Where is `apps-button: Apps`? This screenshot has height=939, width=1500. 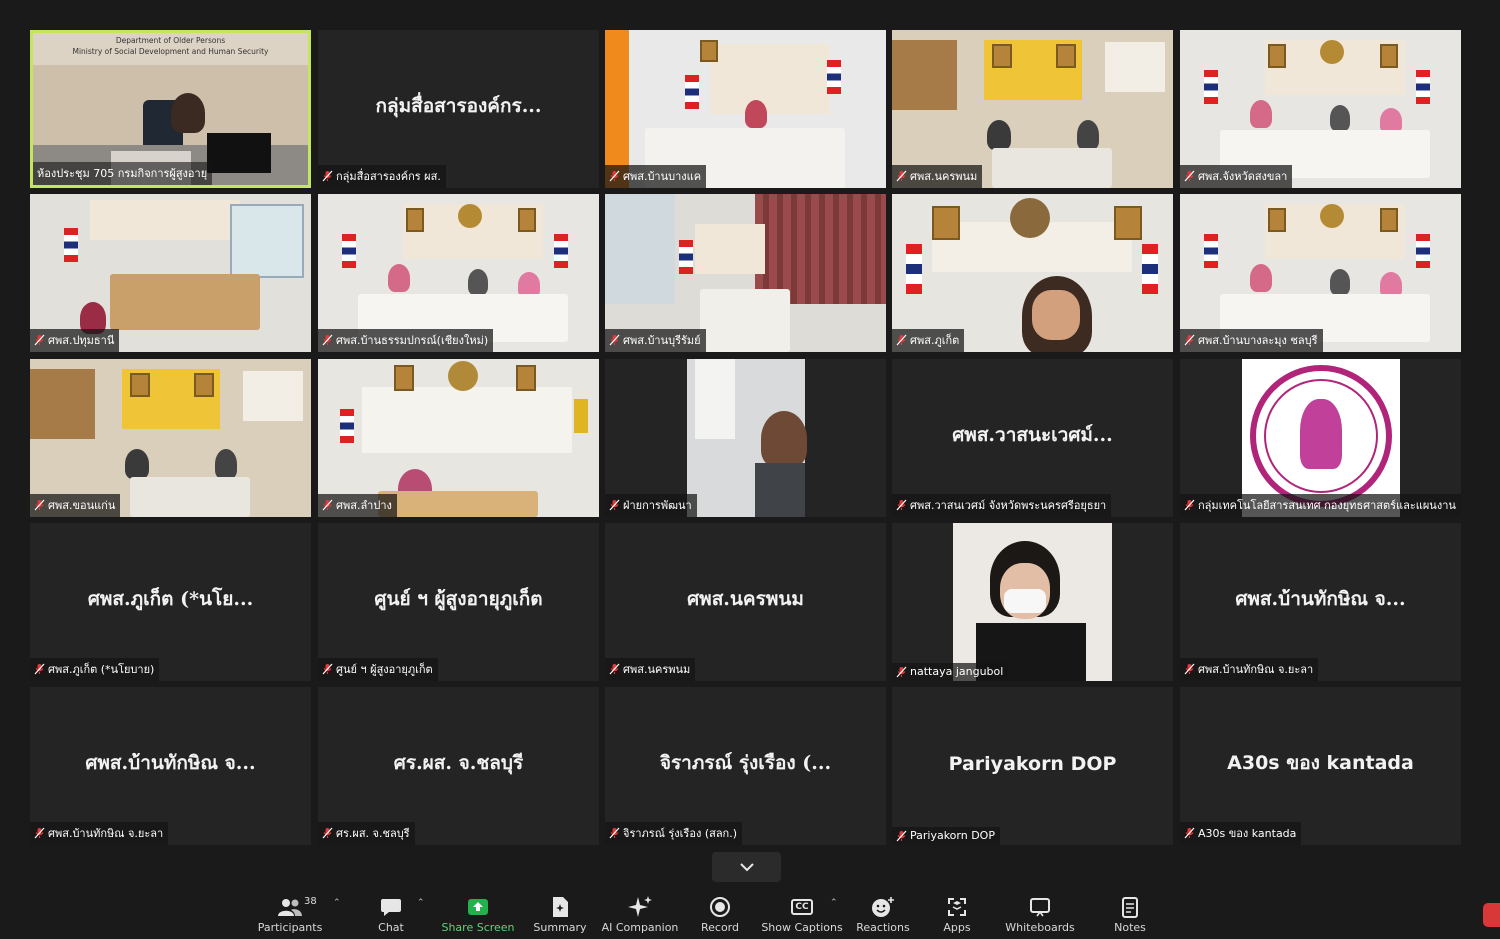 apps-button: Apps is located at coordinates (957, 913).